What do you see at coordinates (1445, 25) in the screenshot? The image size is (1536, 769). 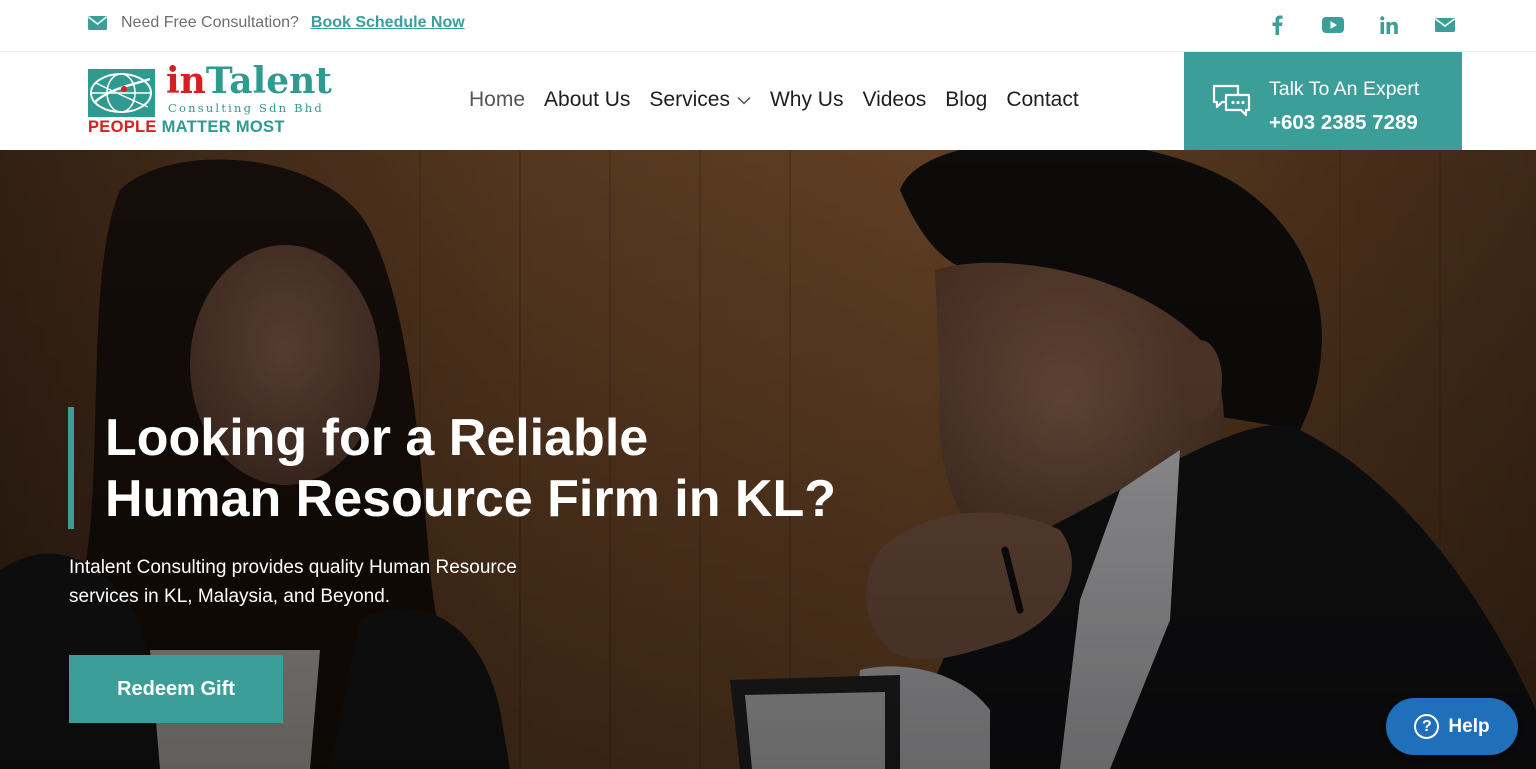 I see `email-icon` at bounding box center [1445, 25].